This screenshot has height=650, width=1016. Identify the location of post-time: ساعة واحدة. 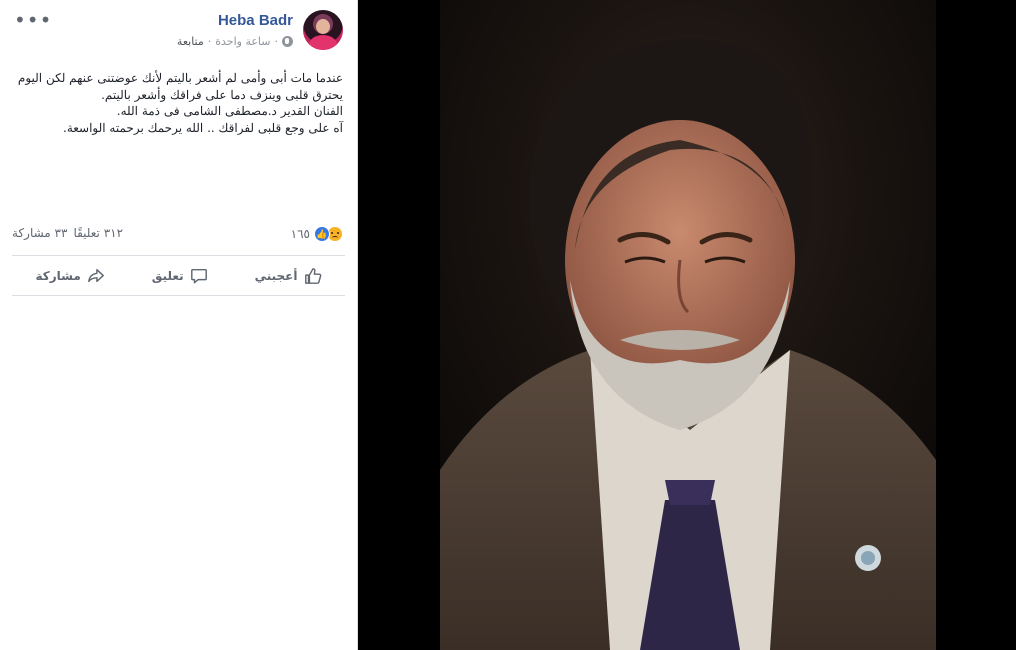
(242, 41).